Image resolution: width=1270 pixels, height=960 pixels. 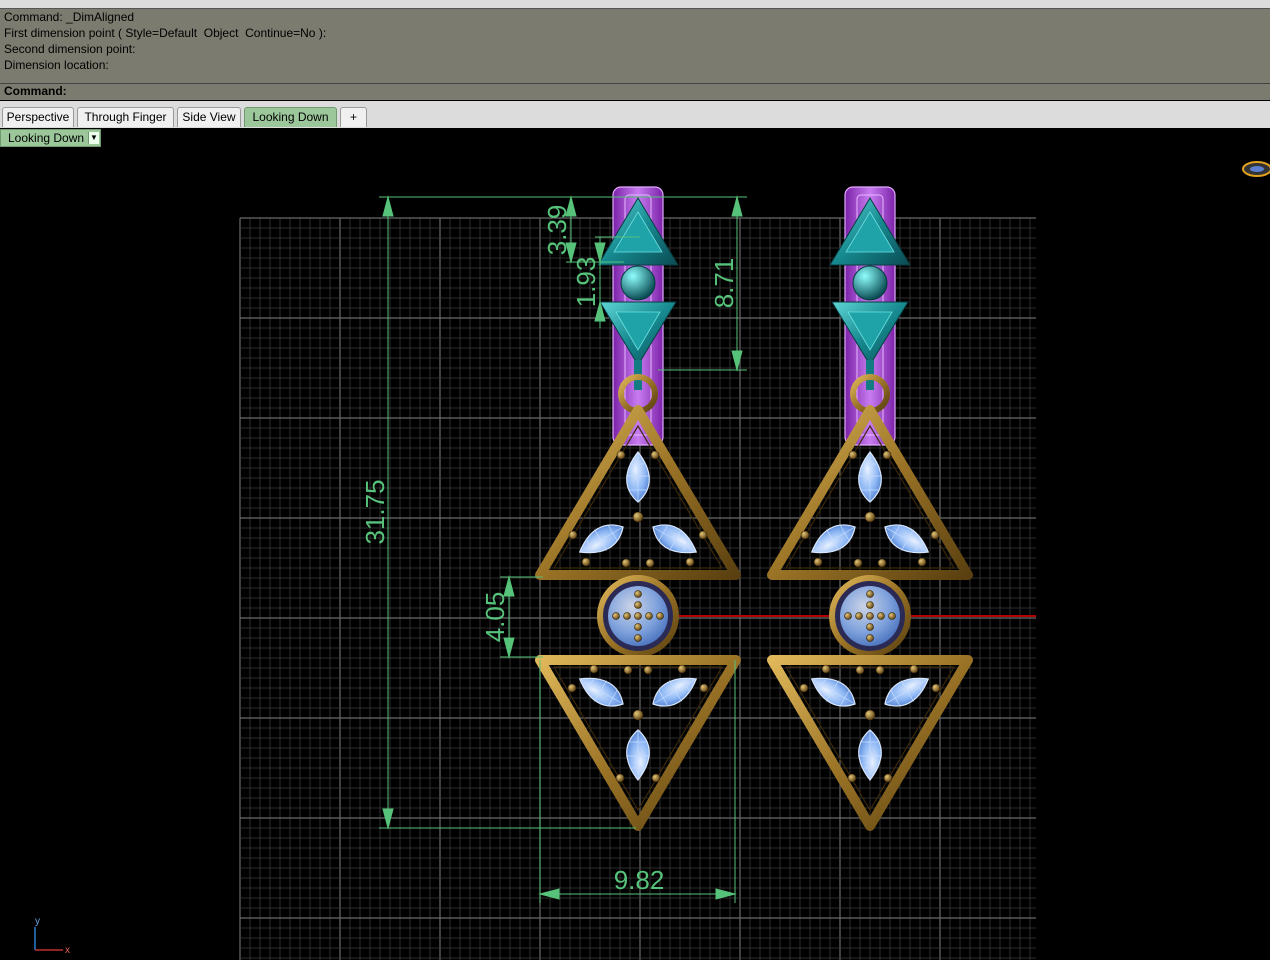 What do you see at coordinates (46, 138) in the screenshot?
I see `viewport-title: Looking Down` at bounding box center [46, 138].